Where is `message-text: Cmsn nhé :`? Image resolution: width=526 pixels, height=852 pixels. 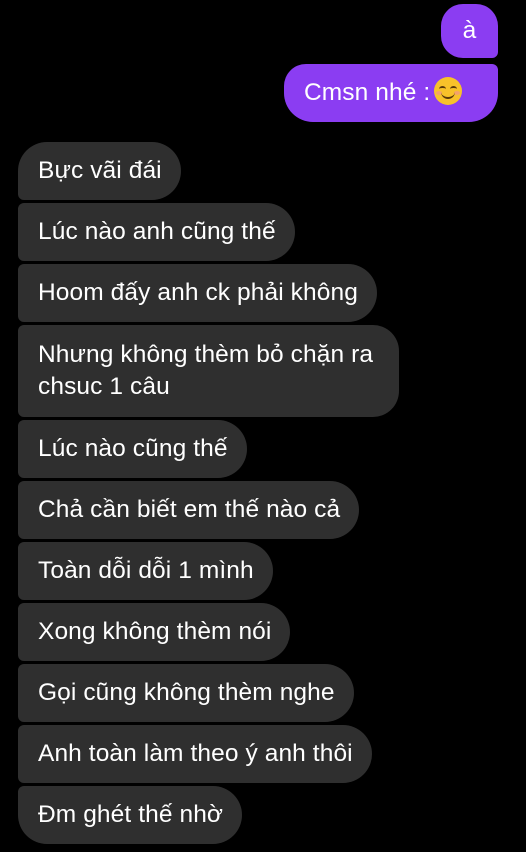 message-text: Cmsn nhé : is located at coordinates (367, 92).